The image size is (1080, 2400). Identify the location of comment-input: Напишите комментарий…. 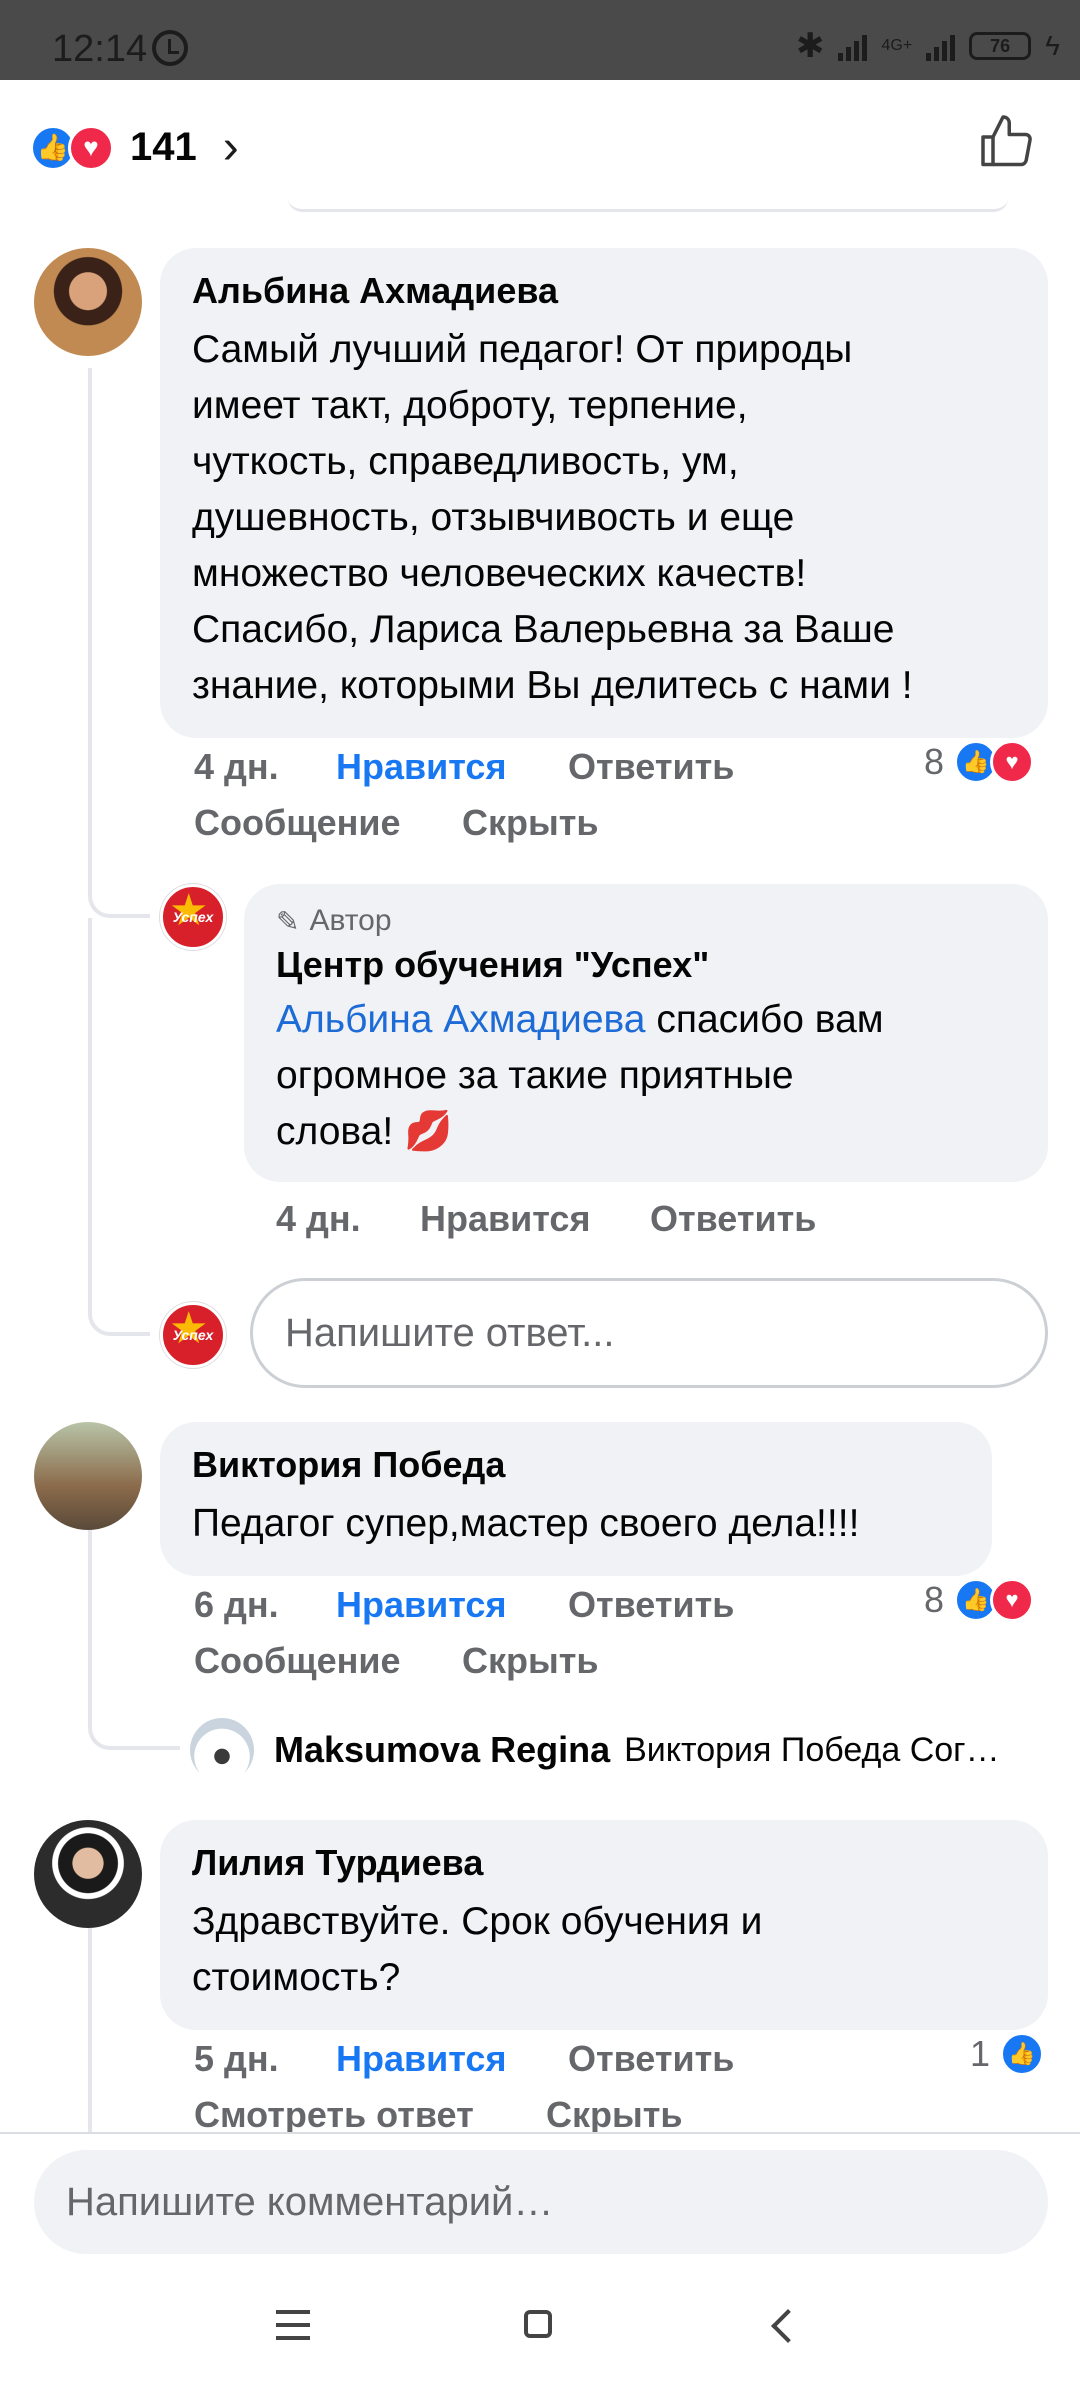
(541, 2202).